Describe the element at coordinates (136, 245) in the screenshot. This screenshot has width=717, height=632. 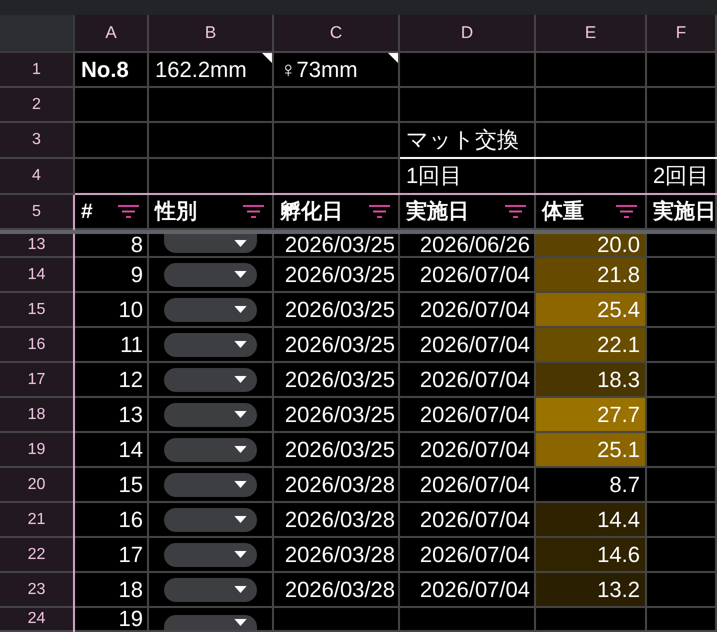
I see `number-text: 8` at that location.